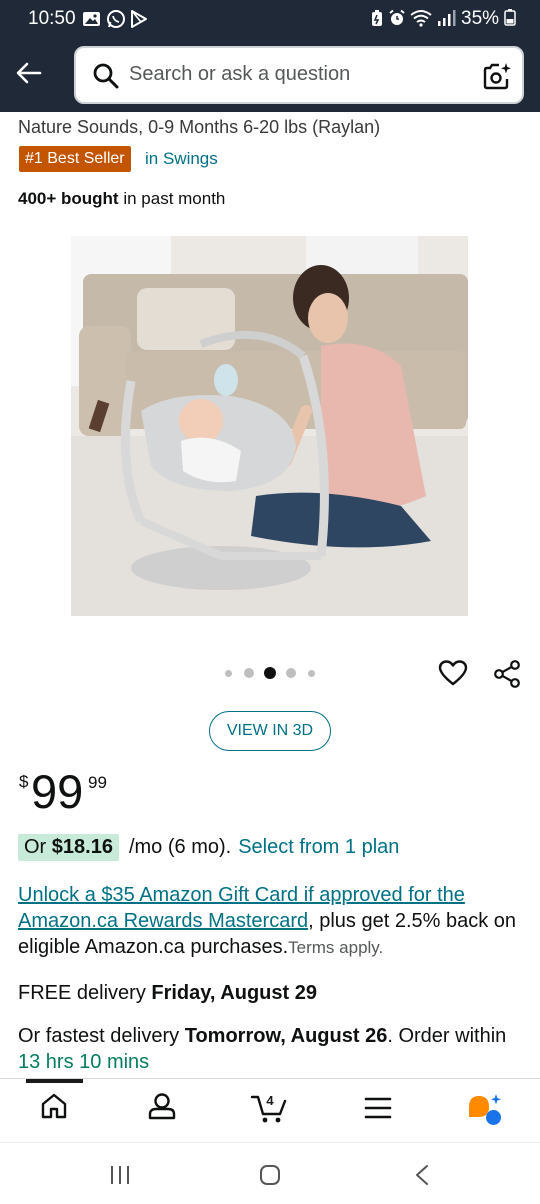 This screenshot has height=1204, width=540. What do you see at coordinates (234, 993) in the screenshot?
I see `free-delivery-date: Friday, August 29` at bounding box center [234, 993].